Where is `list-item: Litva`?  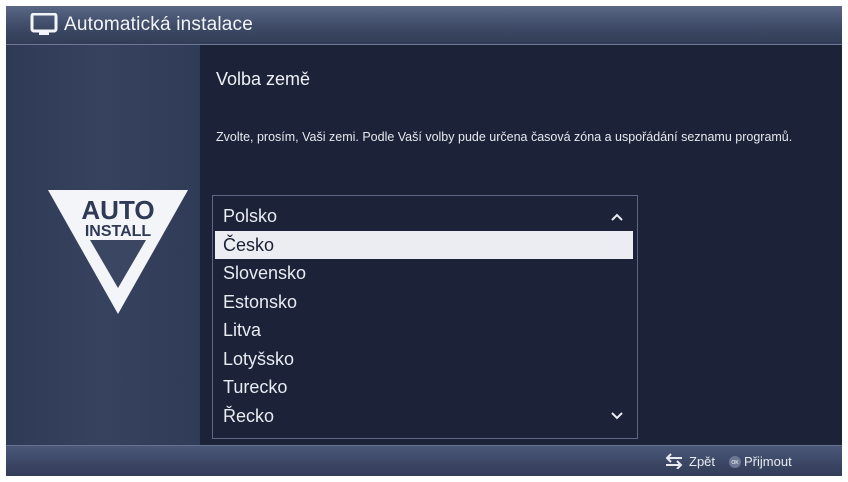 list-item: Litva is located at coordinates (424, 330).